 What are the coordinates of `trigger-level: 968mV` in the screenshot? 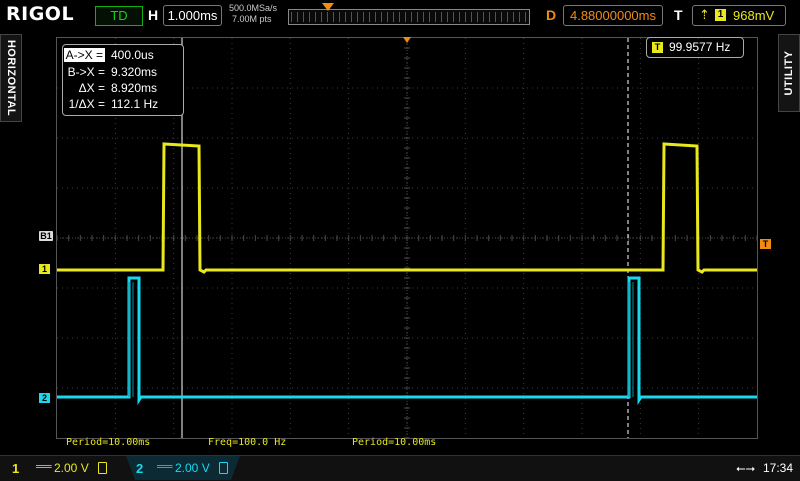 It's located at (754, 15).